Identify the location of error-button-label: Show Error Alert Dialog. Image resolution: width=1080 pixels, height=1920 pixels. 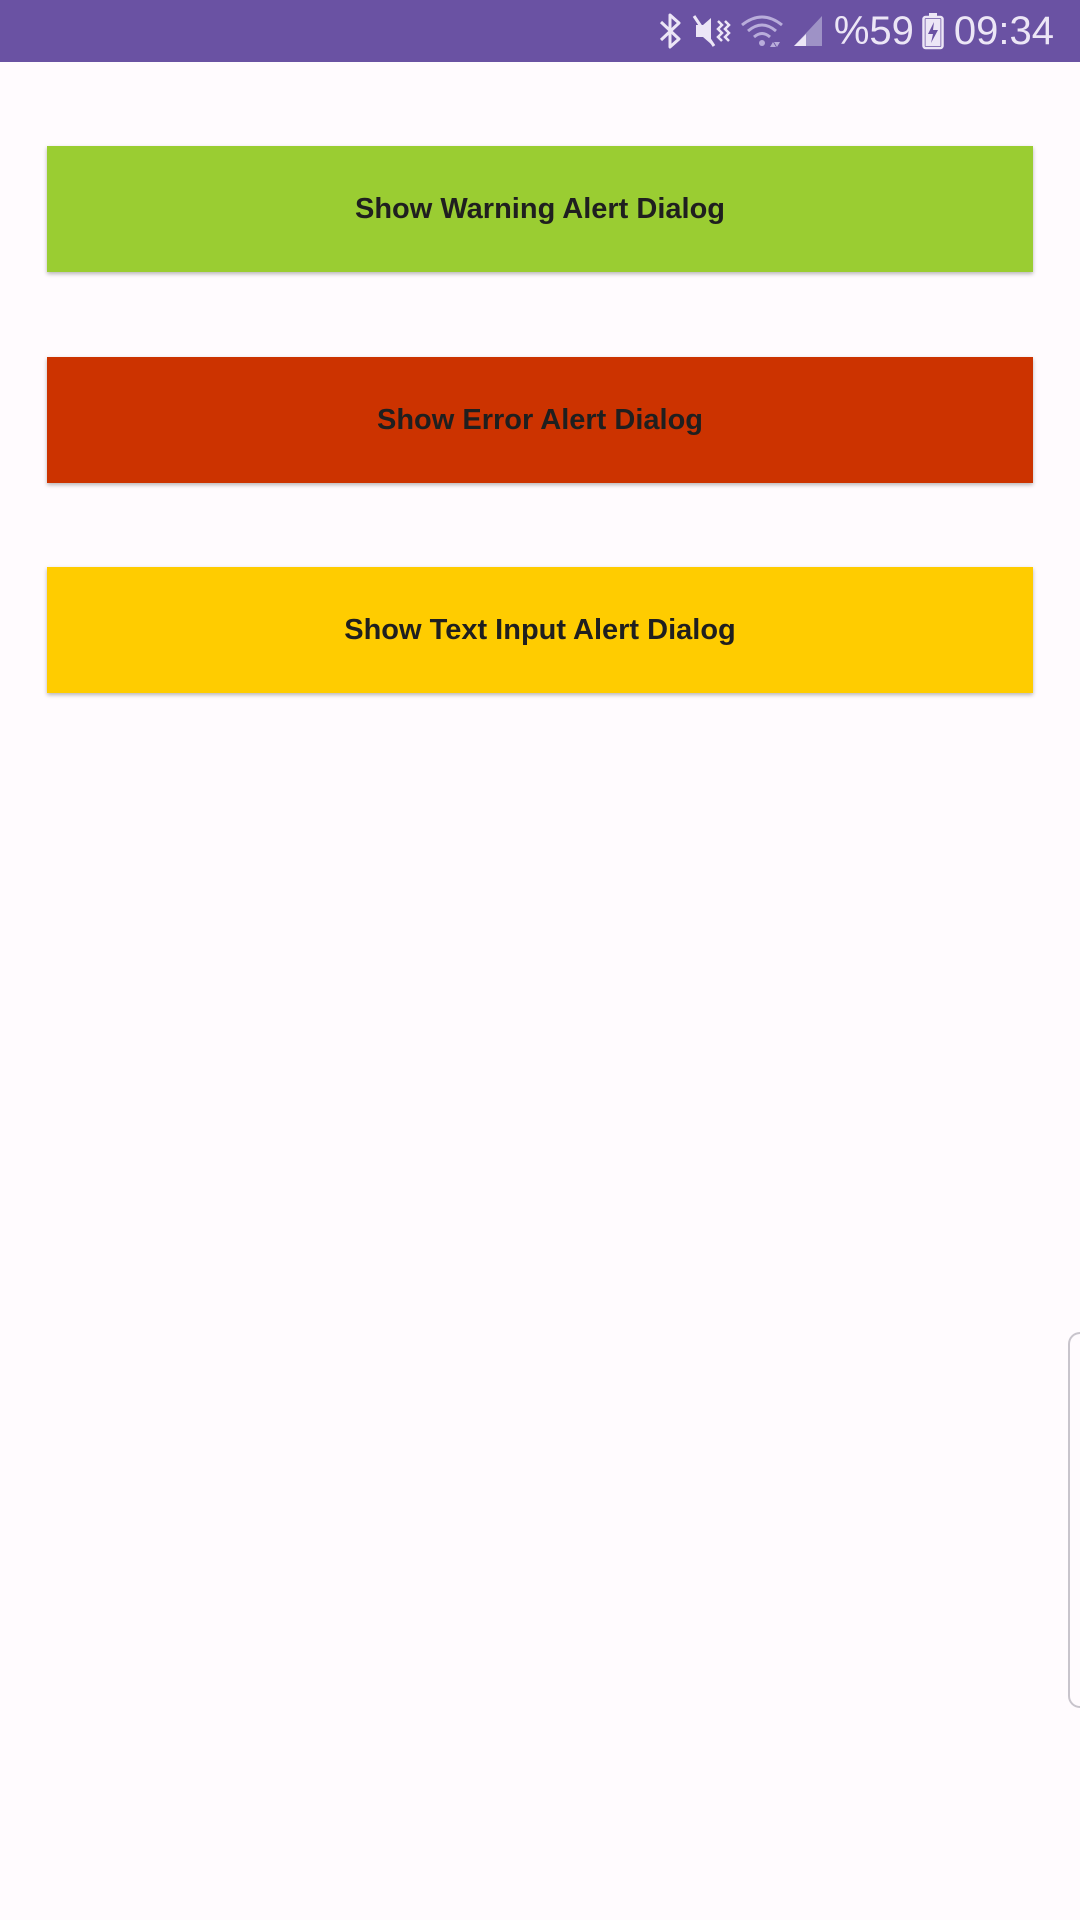
(540, 419).